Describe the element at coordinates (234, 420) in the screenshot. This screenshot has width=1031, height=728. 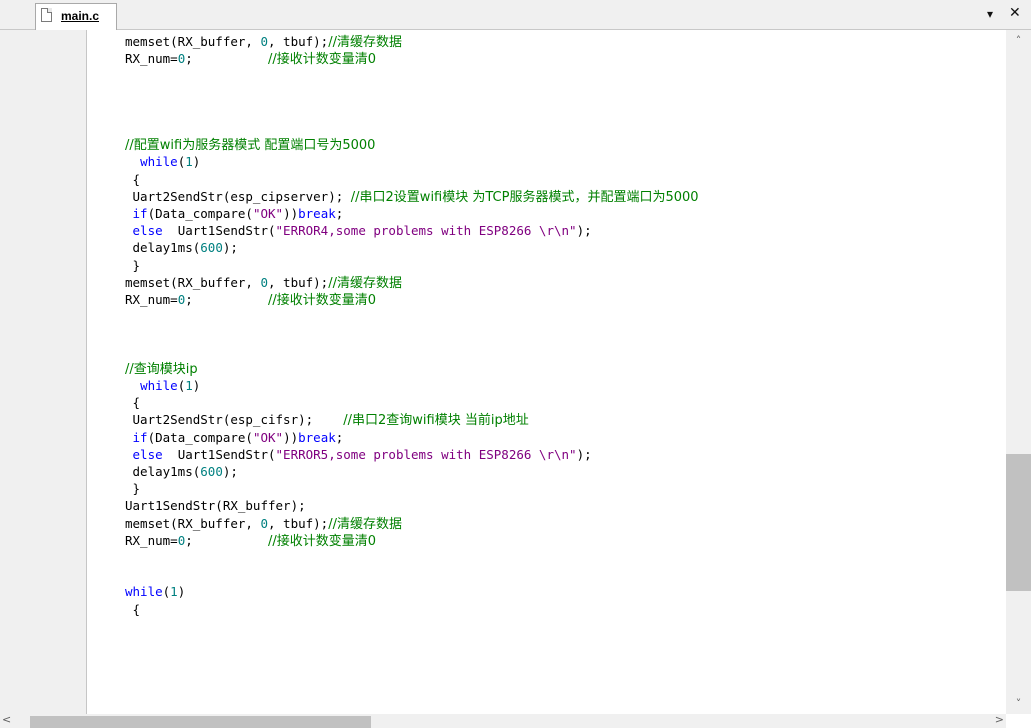
I see `code-token: Uart2SendStr(esp_cifsr);` at that location.